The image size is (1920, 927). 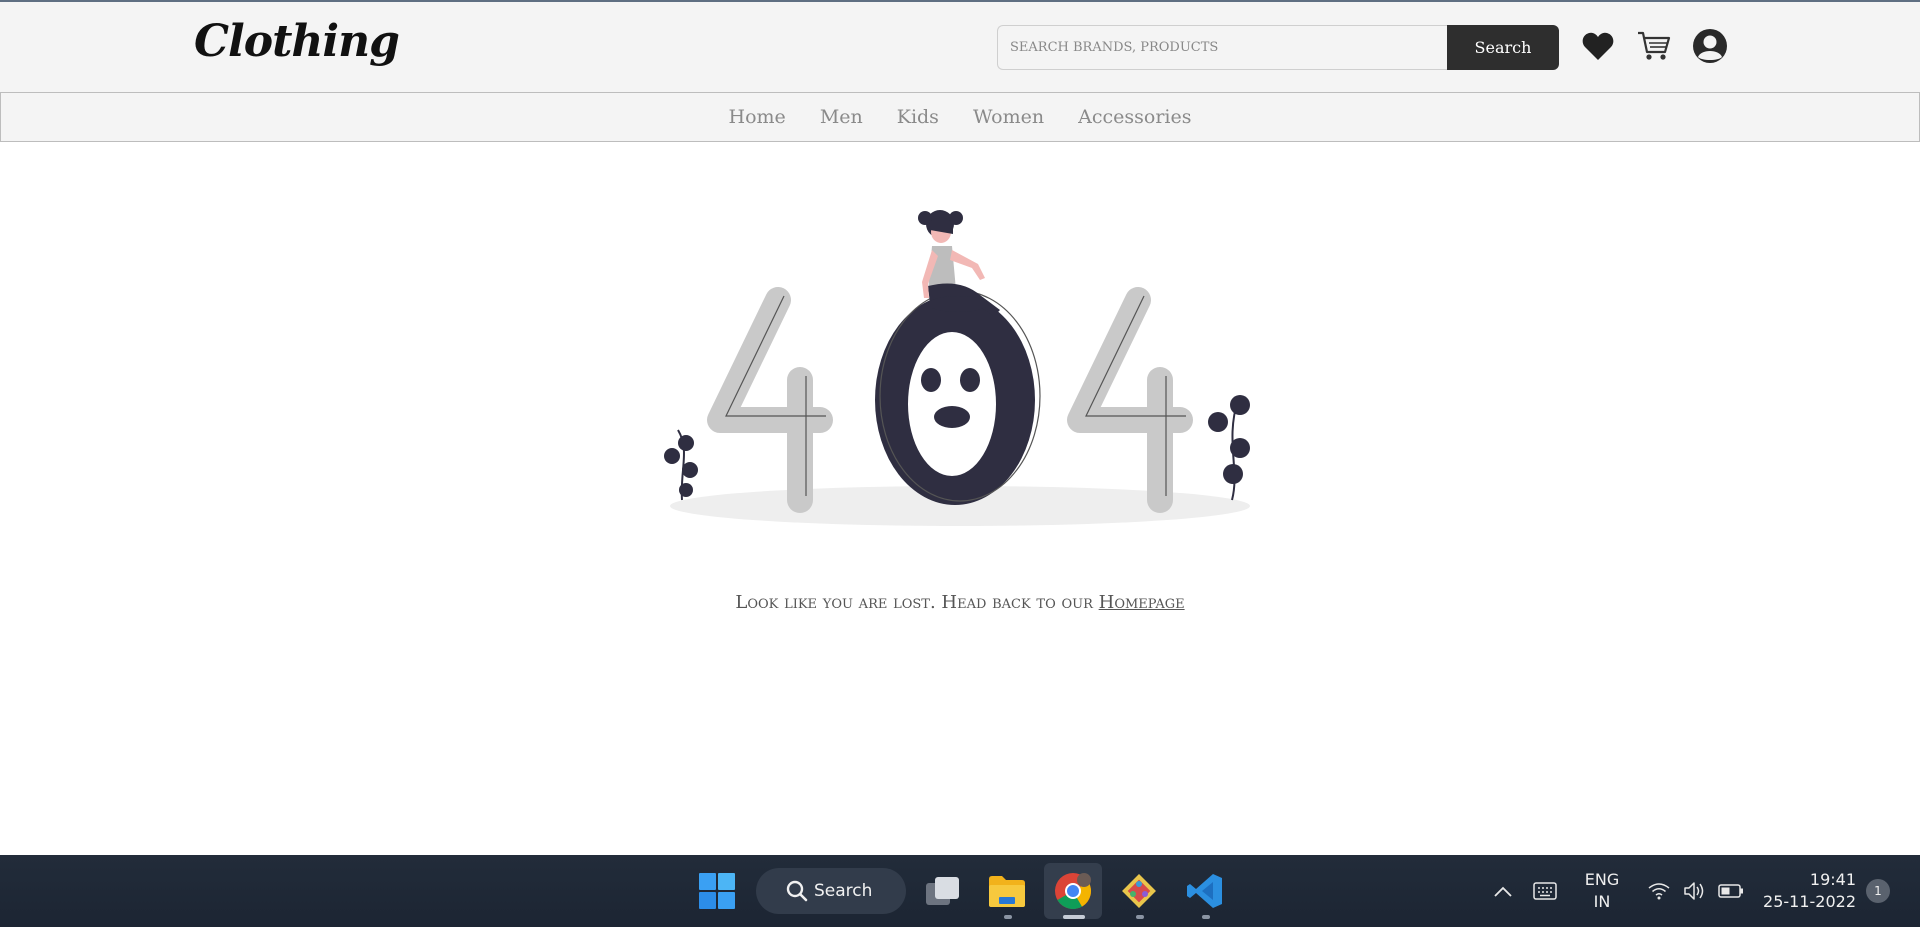 What do you see at coordinates (959, 263) in the screenshot?
I see `sitting-woman` at bounding box center [959, 263].